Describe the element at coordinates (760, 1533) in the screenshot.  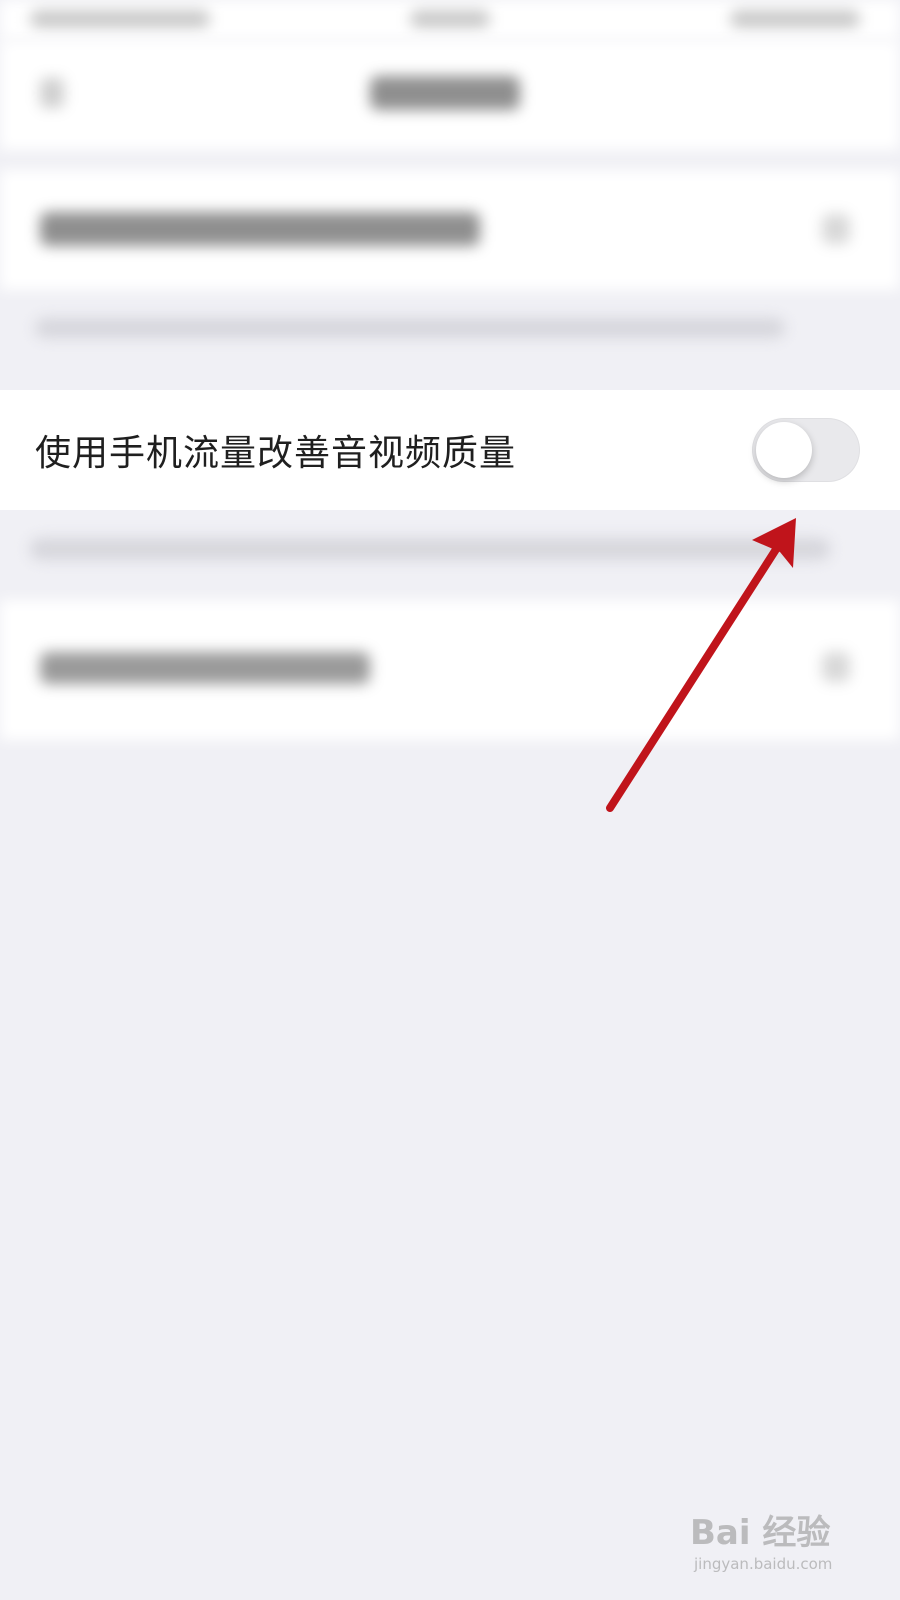
I see `watermark-brand: Bai 经验` at that location.